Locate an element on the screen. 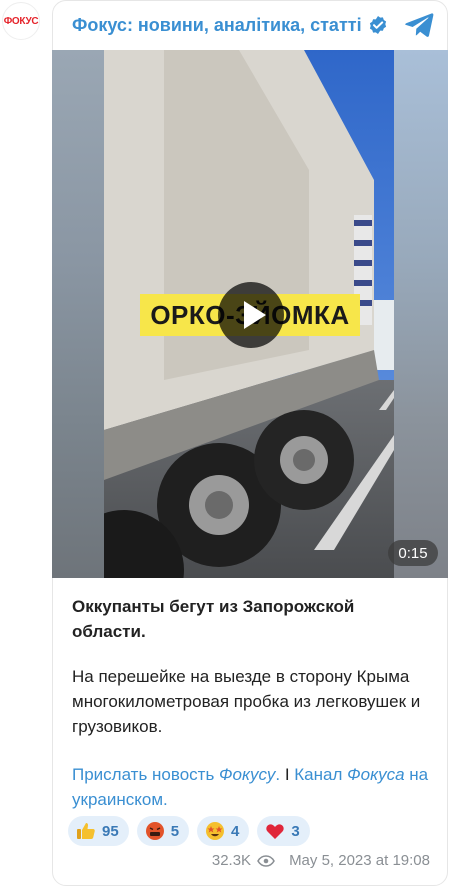 This screenshot has width=450, height=890. video-blur-right is located at coordinates (421, 314).